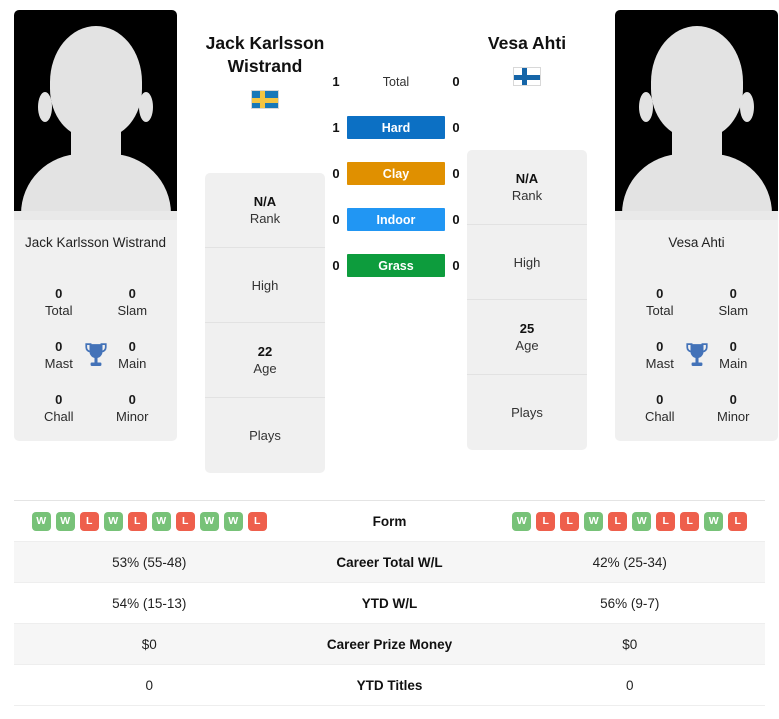 This screenshot has height=719, width=779. Describe the element at coordinates (95, 242) in the screenshot. I see `left-card-player-name: Jack Karlsson Wistrand` at that location.